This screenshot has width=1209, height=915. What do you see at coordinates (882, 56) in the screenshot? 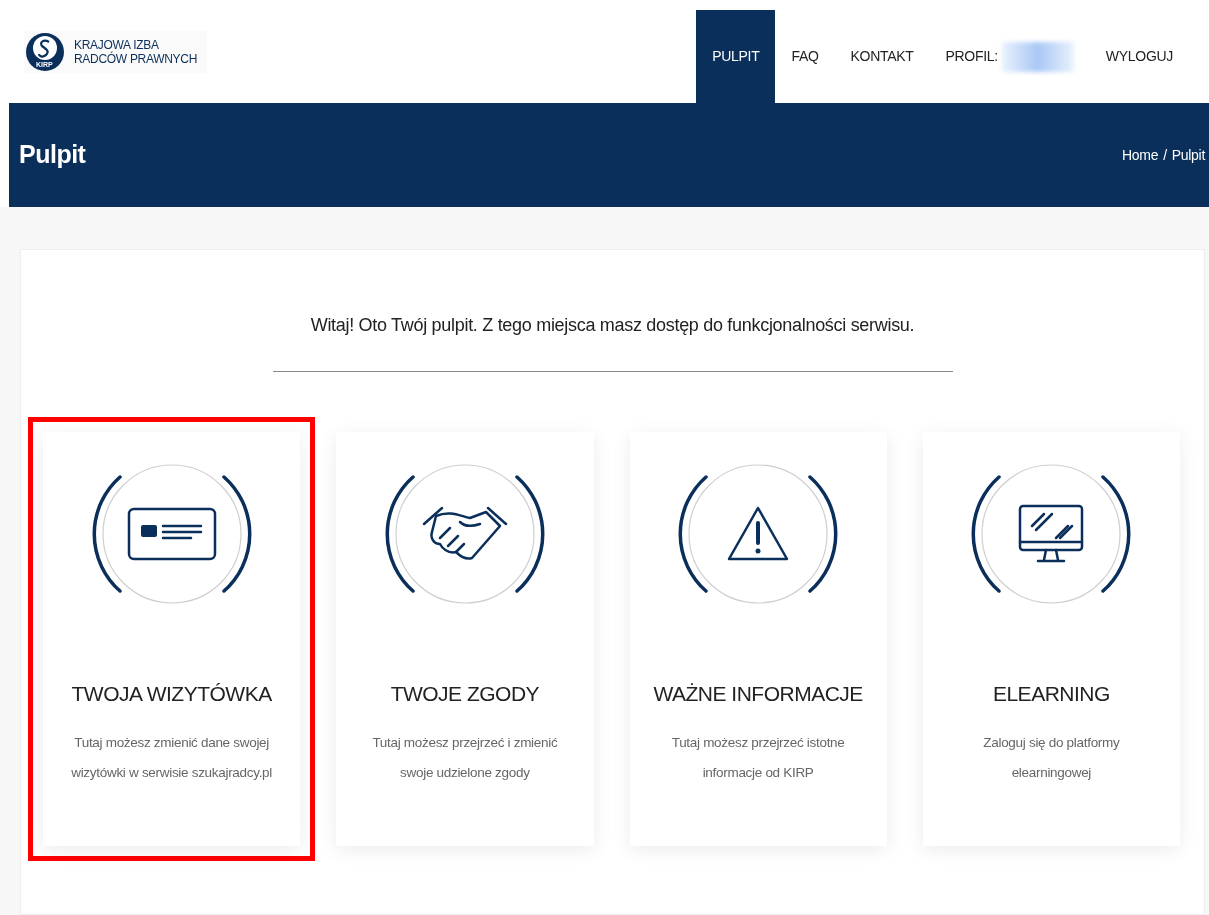
I see `nav-link: KONTAKT` at bounding box center [882, 56].